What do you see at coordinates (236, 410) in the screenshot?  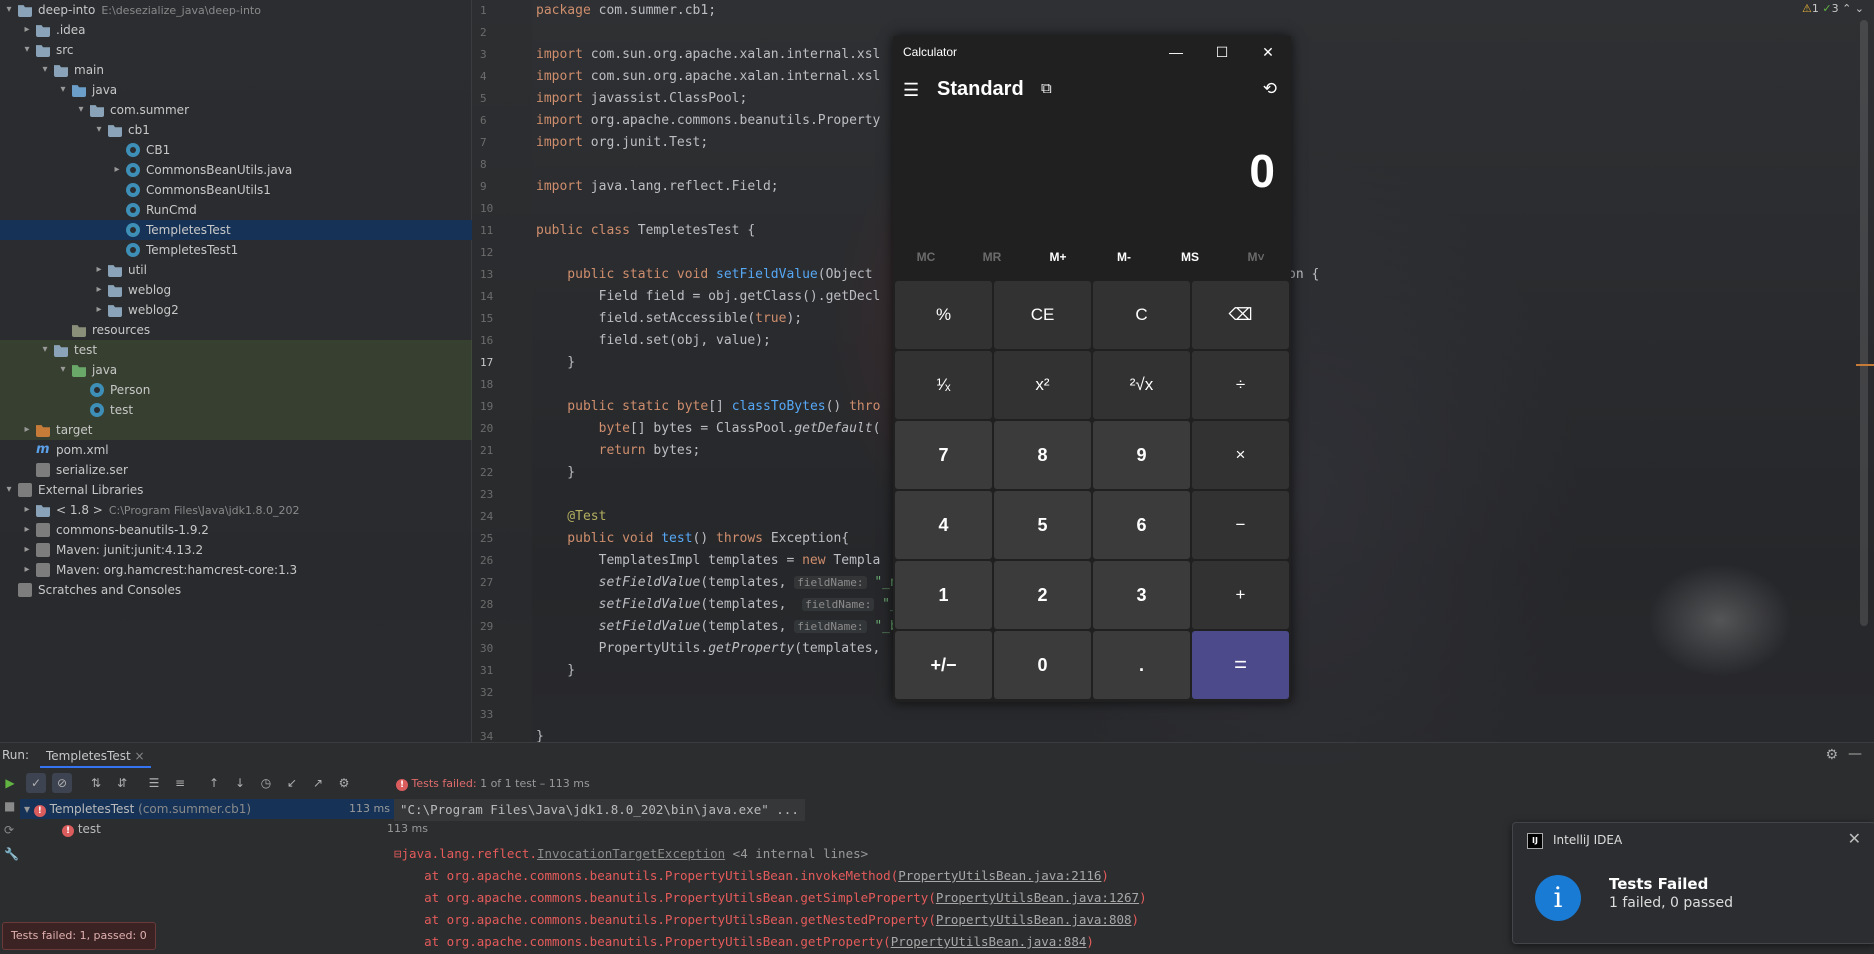 I see `tree-node: test` at bounding box center [236, 410].